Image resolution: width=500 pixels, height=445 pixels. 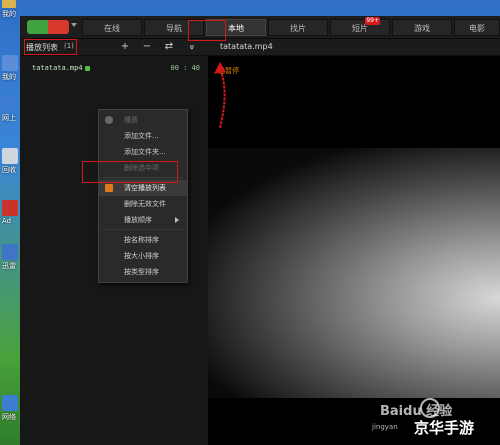 I want to click on menu-item-label: 删除选中项, so click(x=141, y=168).